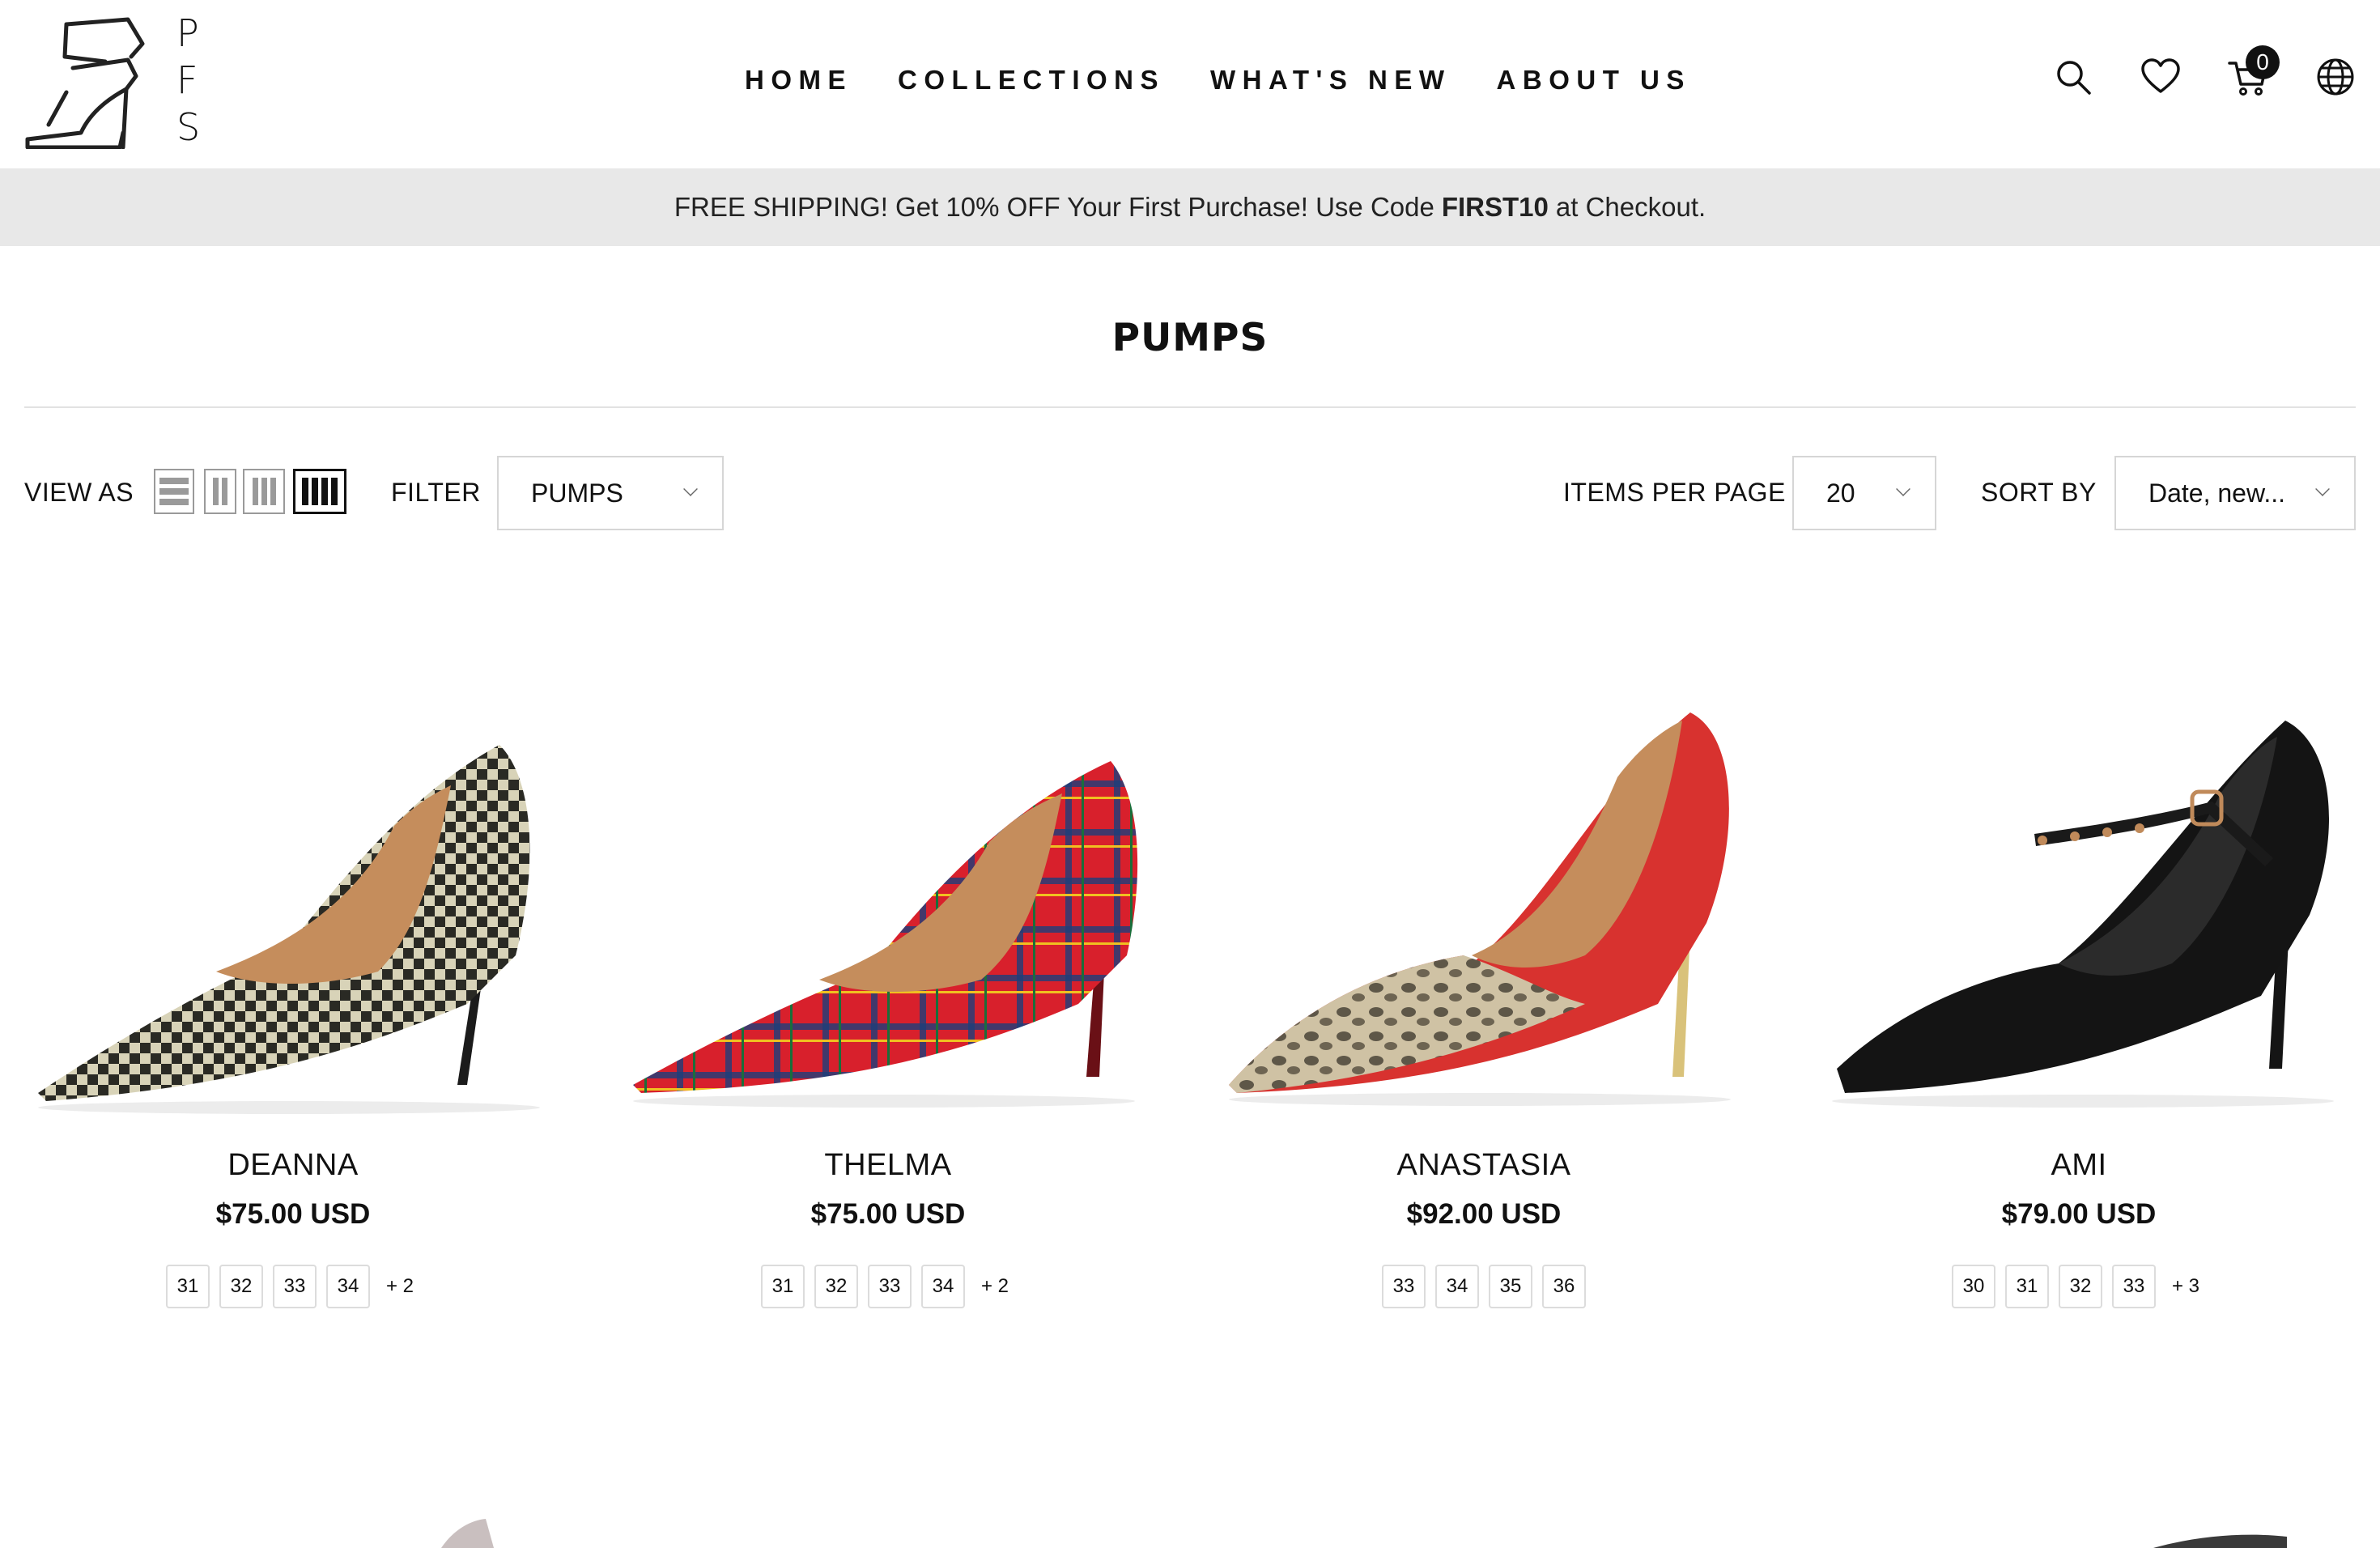  Describe the element at coordinates (189, 127) in the screenshot. I see `logo-letter-s: S` at that location.